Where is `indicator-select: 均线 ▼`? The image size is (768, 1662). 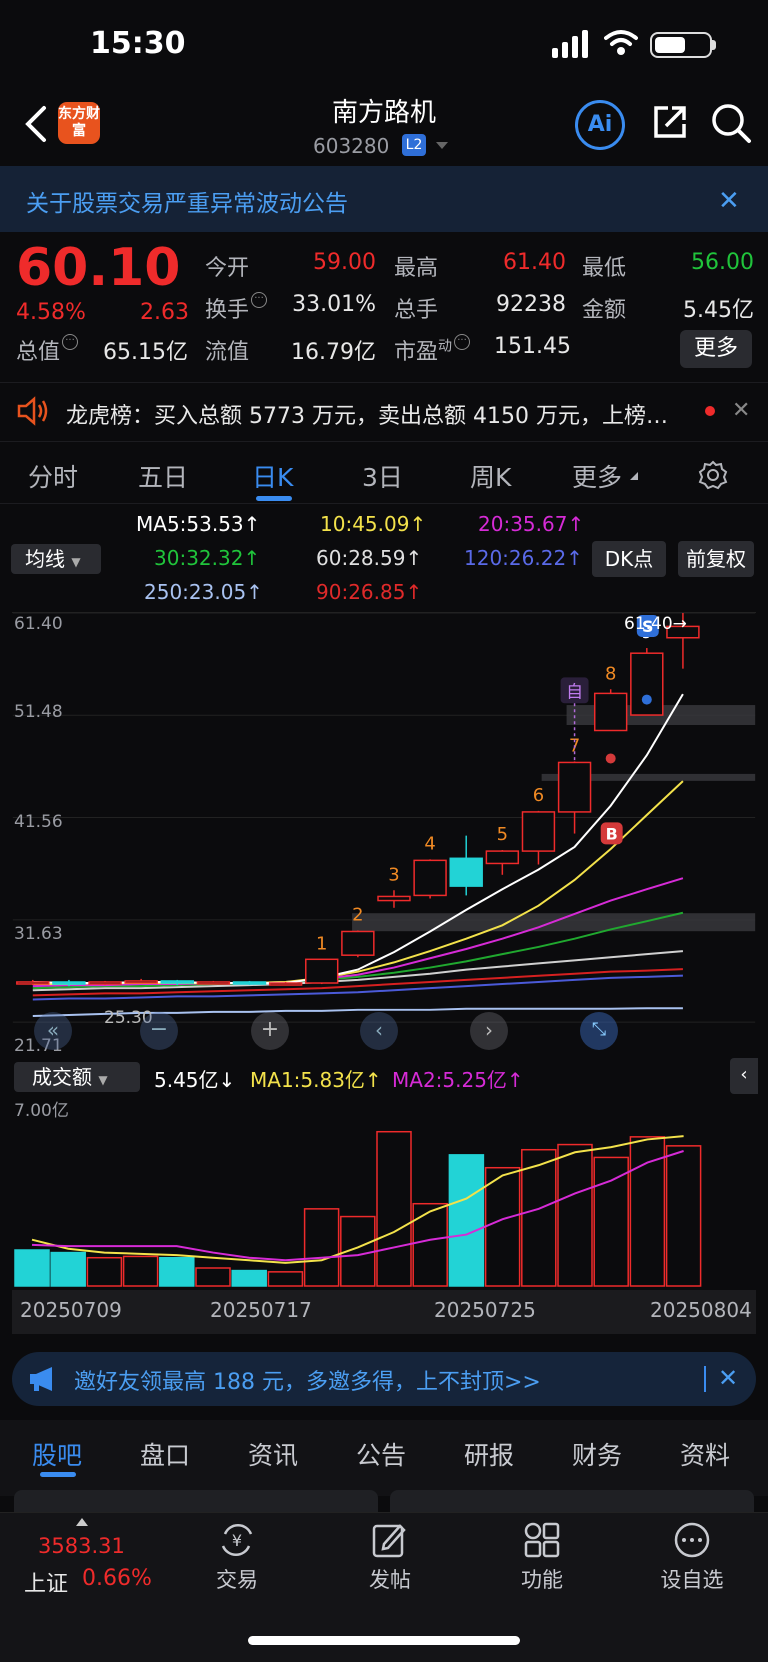 indicator-select: 均线 ▼ is located at coordinates (56, 559).